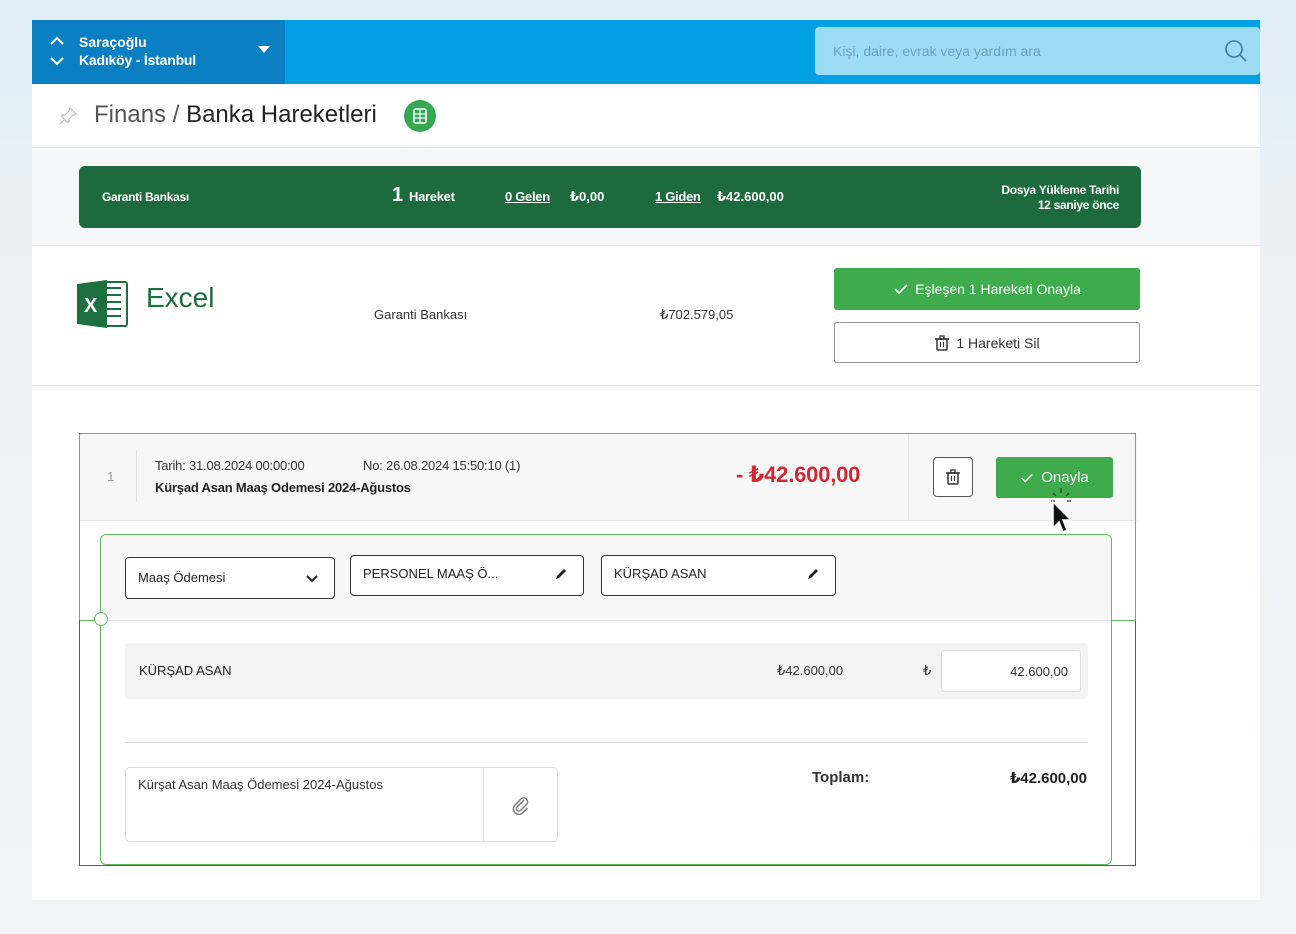 This screenshot has height=934, width=1296. What do you see at coordinates (102, 304) in the screenshot?
I see `excel-logo-icon: X` at bounding box center [102, 304].